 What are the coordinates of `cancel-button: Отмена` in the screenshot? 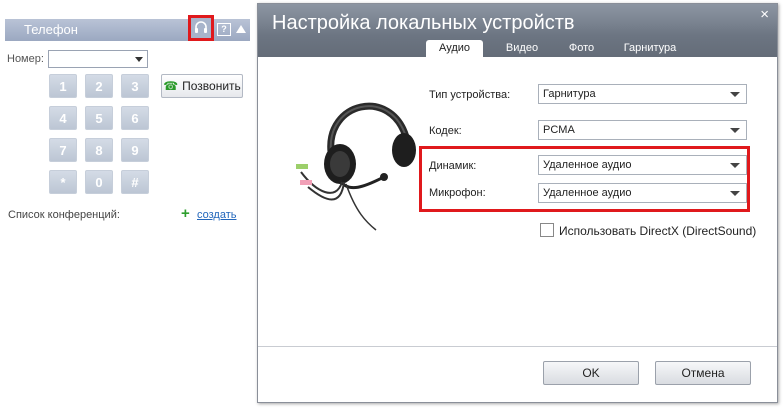 It's located at (703, 373).